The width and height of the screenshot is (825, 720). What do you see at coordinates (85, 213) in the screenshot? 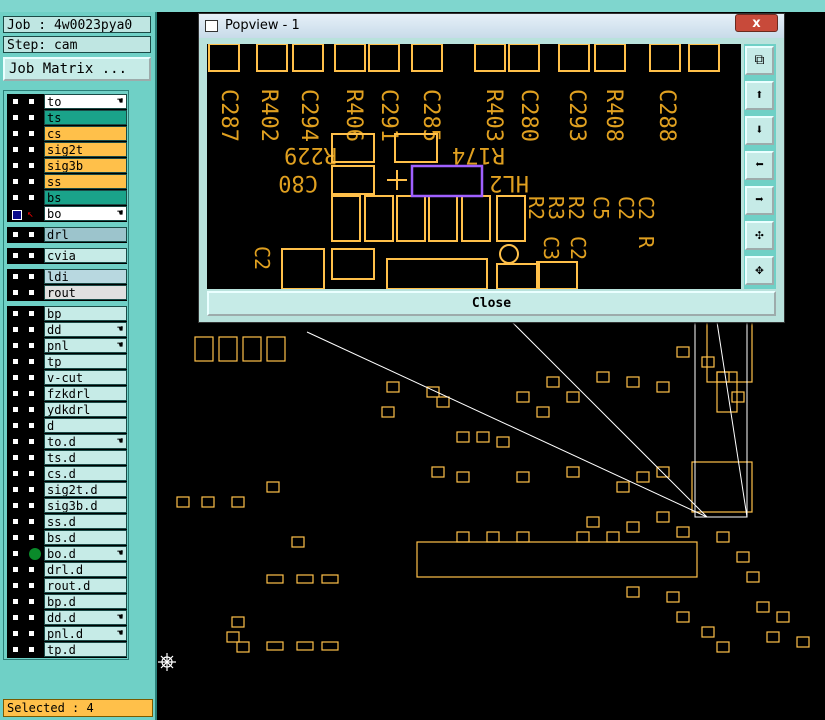
I see `layer-name: bo ☚` at bounding box center [85, 213].